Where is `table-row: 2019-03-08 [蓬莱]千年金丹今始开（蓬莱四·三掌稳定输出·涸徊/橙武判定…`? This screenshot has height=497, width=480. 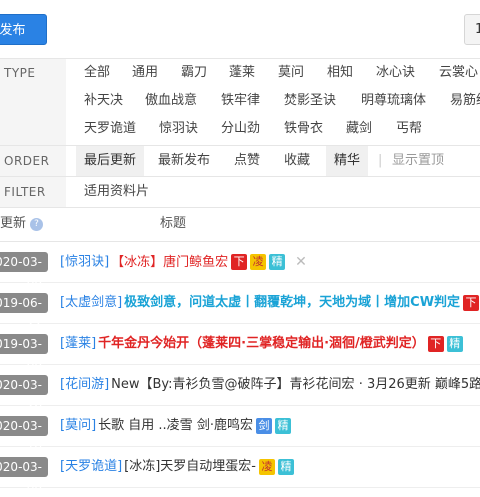
table-row: 2019-03-08 [蓬莱]千年金丹今始开（蓬莱四·三掌稳定输出·涸徊/橙武判定… is located at coordinates (240, 347).